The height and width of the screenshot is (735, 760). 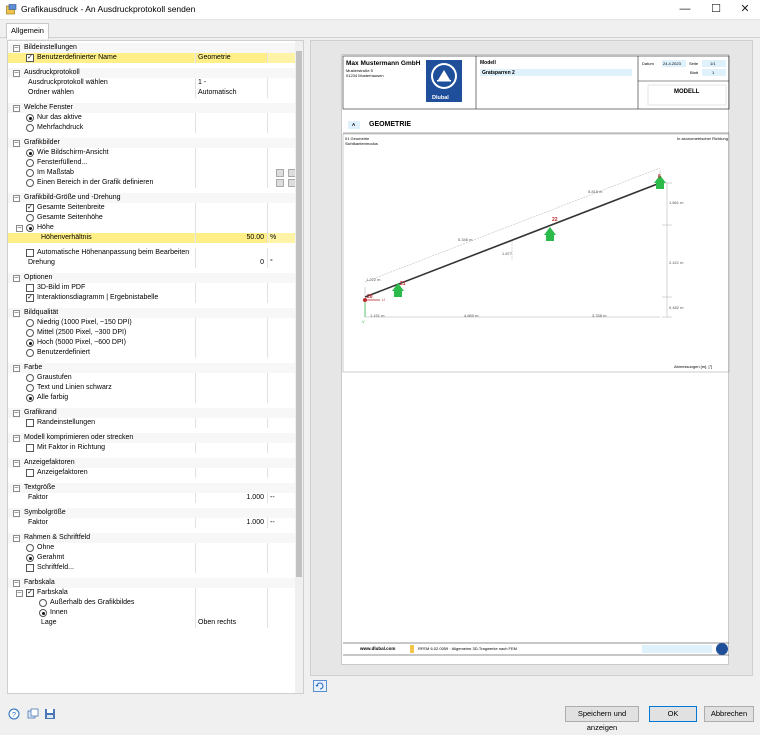 What do you see at coordinates (153, 413) in the screenshot?
I see `group-header: – Grafikrand` at bounding box center [153, 413].